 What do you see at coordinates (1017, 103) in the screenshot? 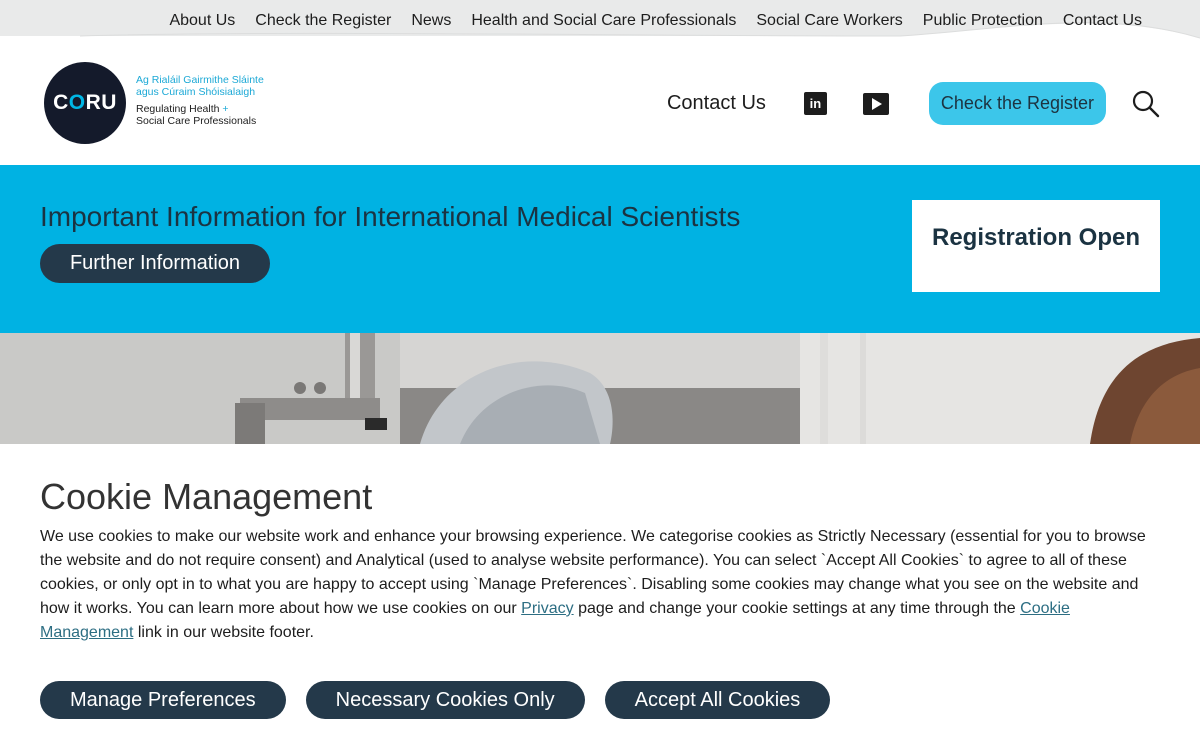
I see `header-check-register-button: Check the Register` at bounding box center [1017, 103].